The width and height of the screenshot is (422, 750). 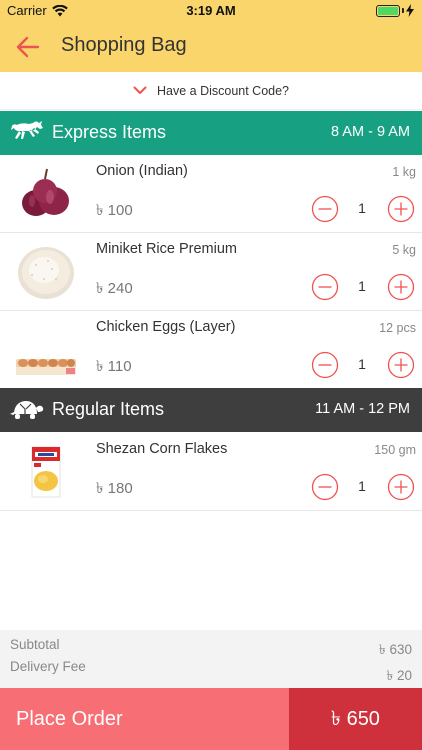 I want to click on item-name: Chicken Eggs (Layer), so click(x=166, y=327).